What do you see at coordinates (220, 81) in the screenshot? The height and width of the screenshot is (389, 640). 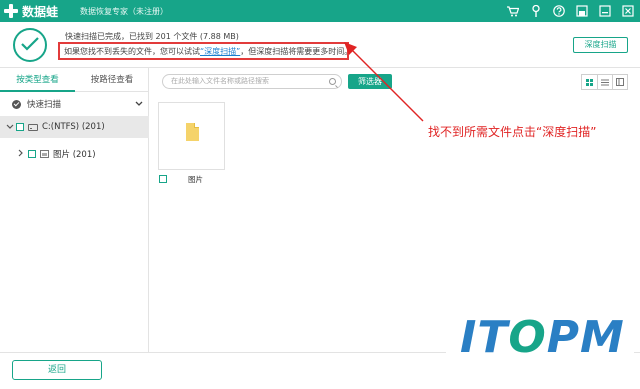 I see `search-placeholder: 在此处输入文件名称或路径搜索` at bounding box center [220, 81].